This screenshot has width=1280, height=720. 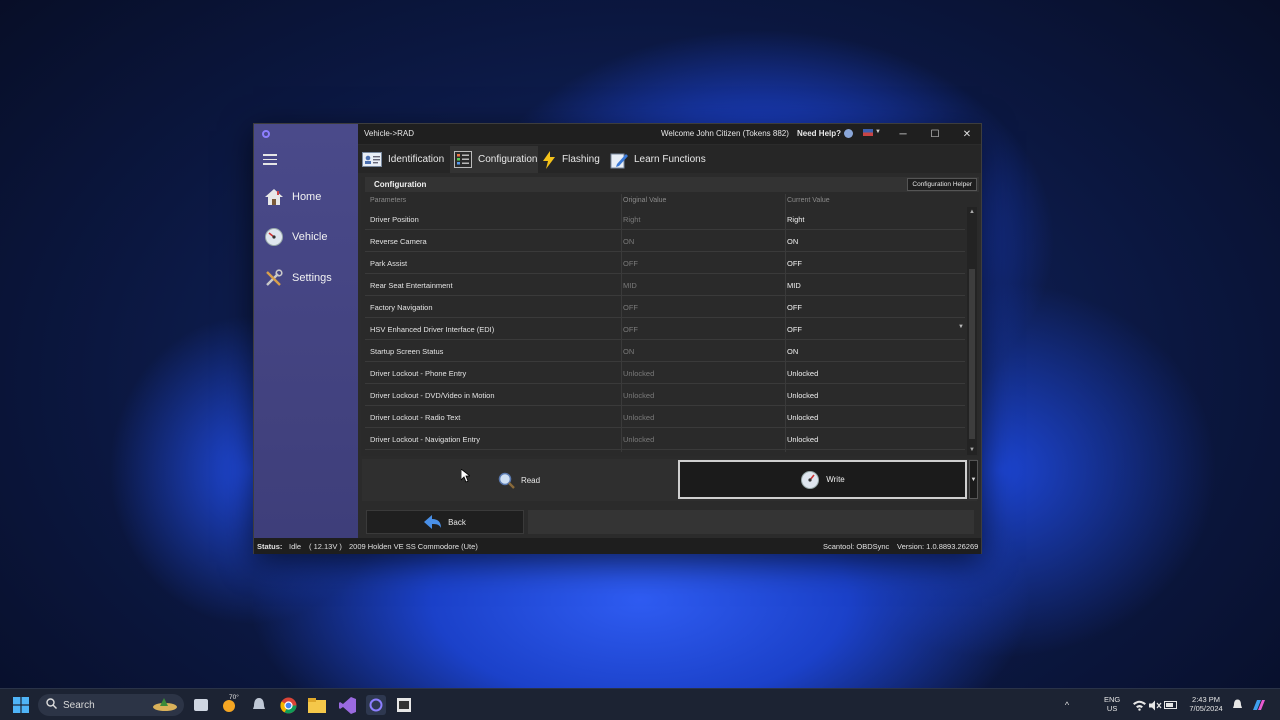 I want to click on magnifier-icon, so click(x=506, y=480).